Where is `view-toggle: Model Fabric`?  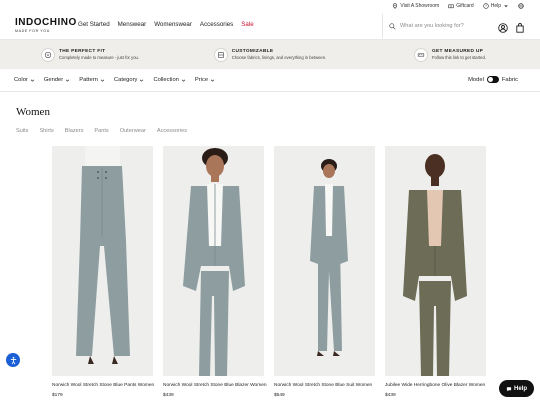
view-toggle: Model Fabric is located at coordinates (493, 79).